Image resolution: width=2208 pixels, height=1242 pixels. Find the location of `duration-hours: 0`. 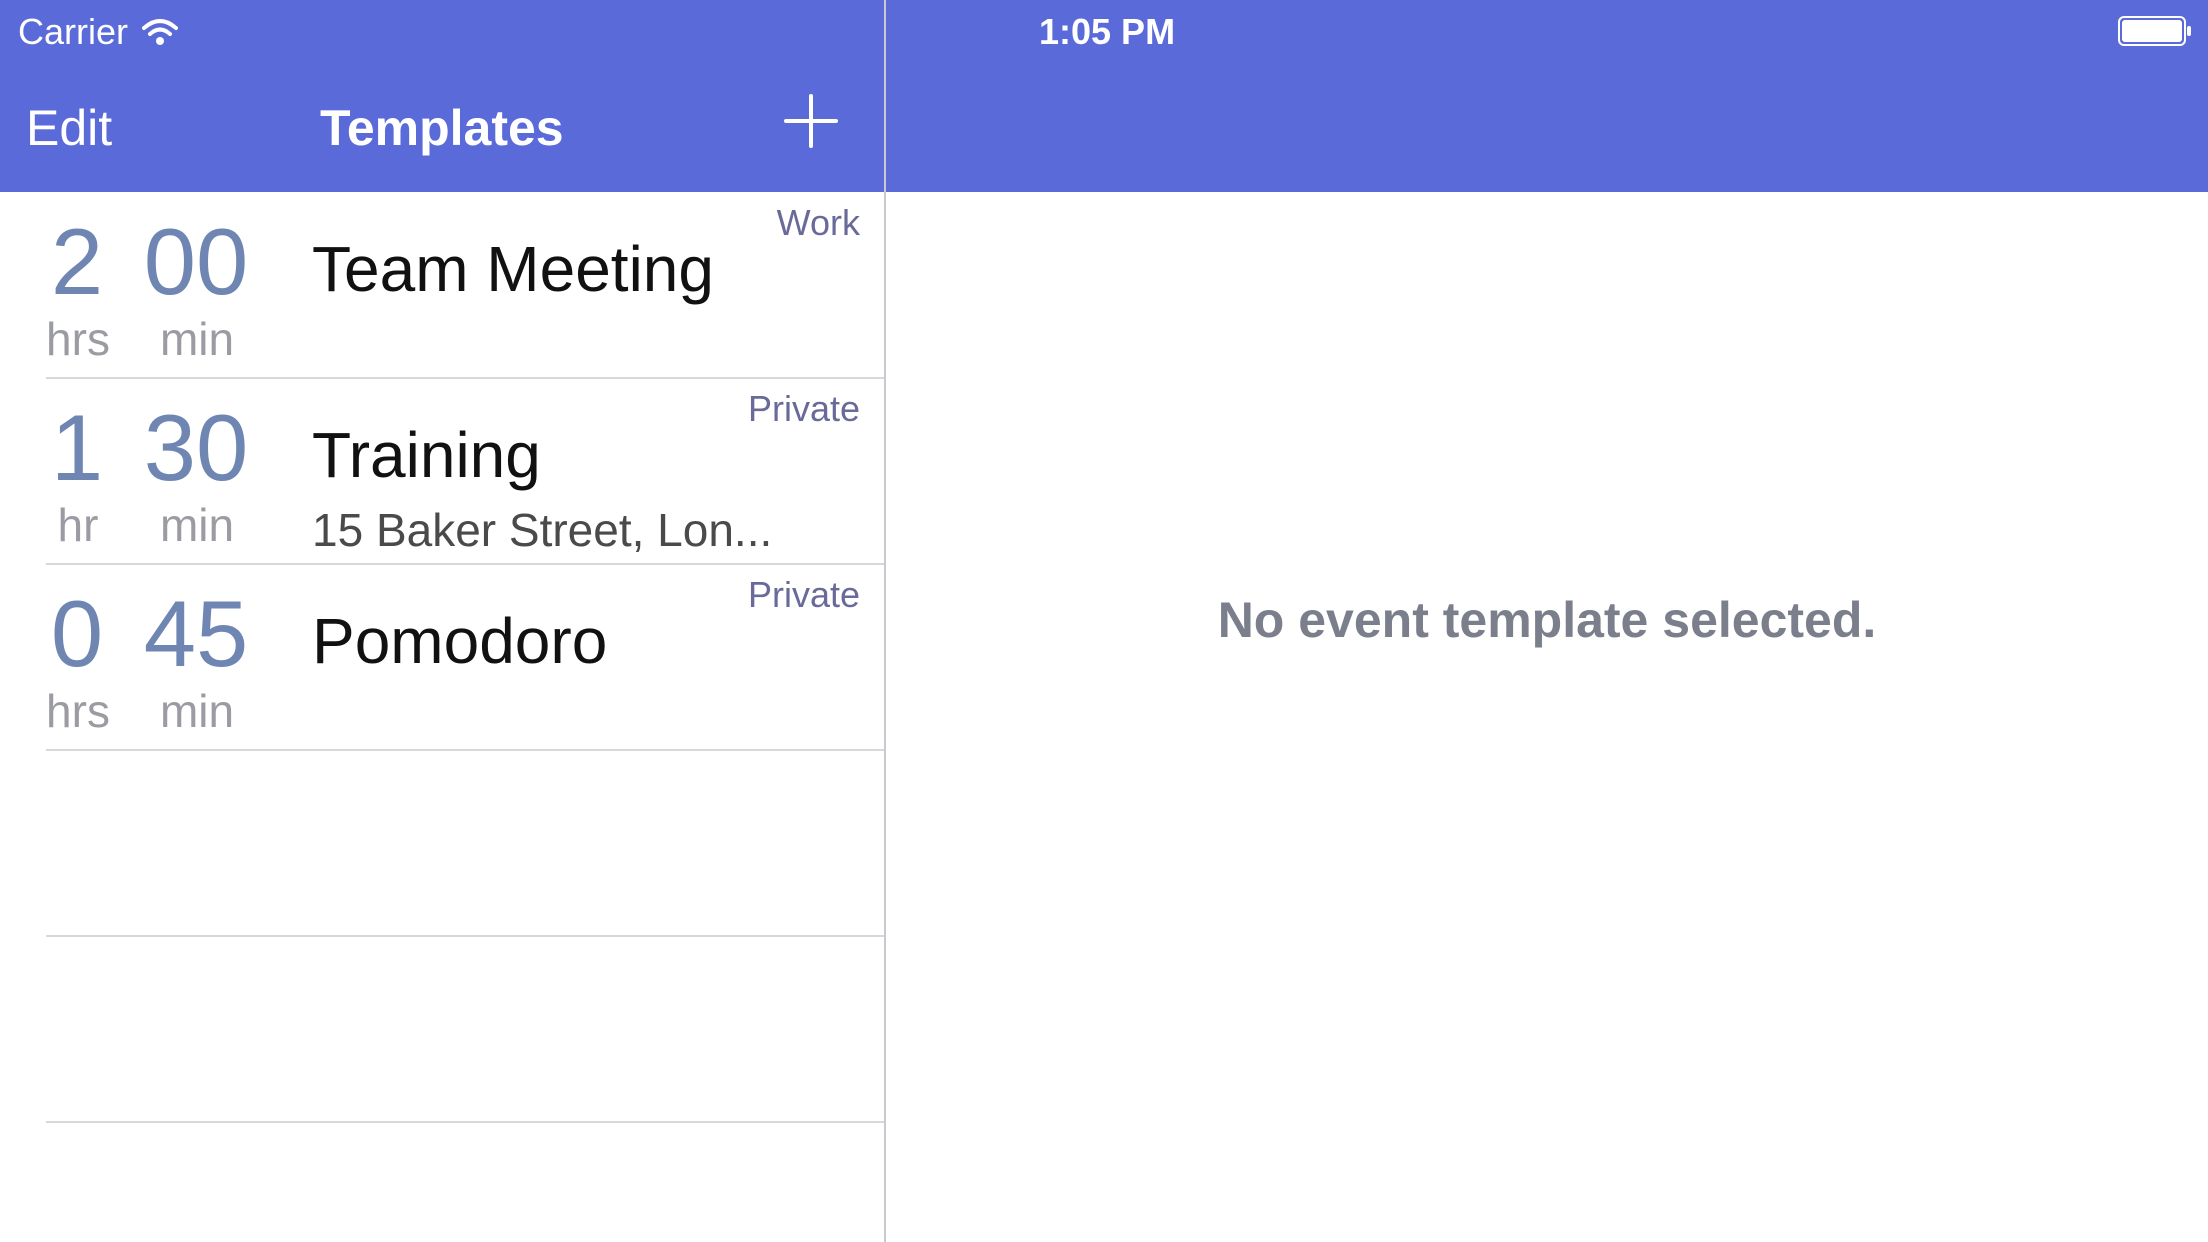

duration-hours: 0 is located at coordinates (77, 633).